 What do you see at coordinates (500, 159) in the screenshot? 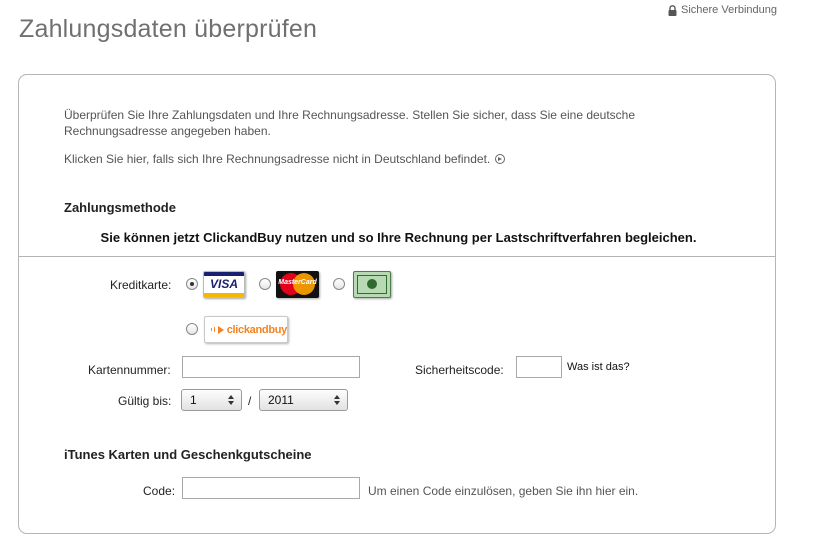
I see `arrow-circle-icon` at bounding box center [500, 159].